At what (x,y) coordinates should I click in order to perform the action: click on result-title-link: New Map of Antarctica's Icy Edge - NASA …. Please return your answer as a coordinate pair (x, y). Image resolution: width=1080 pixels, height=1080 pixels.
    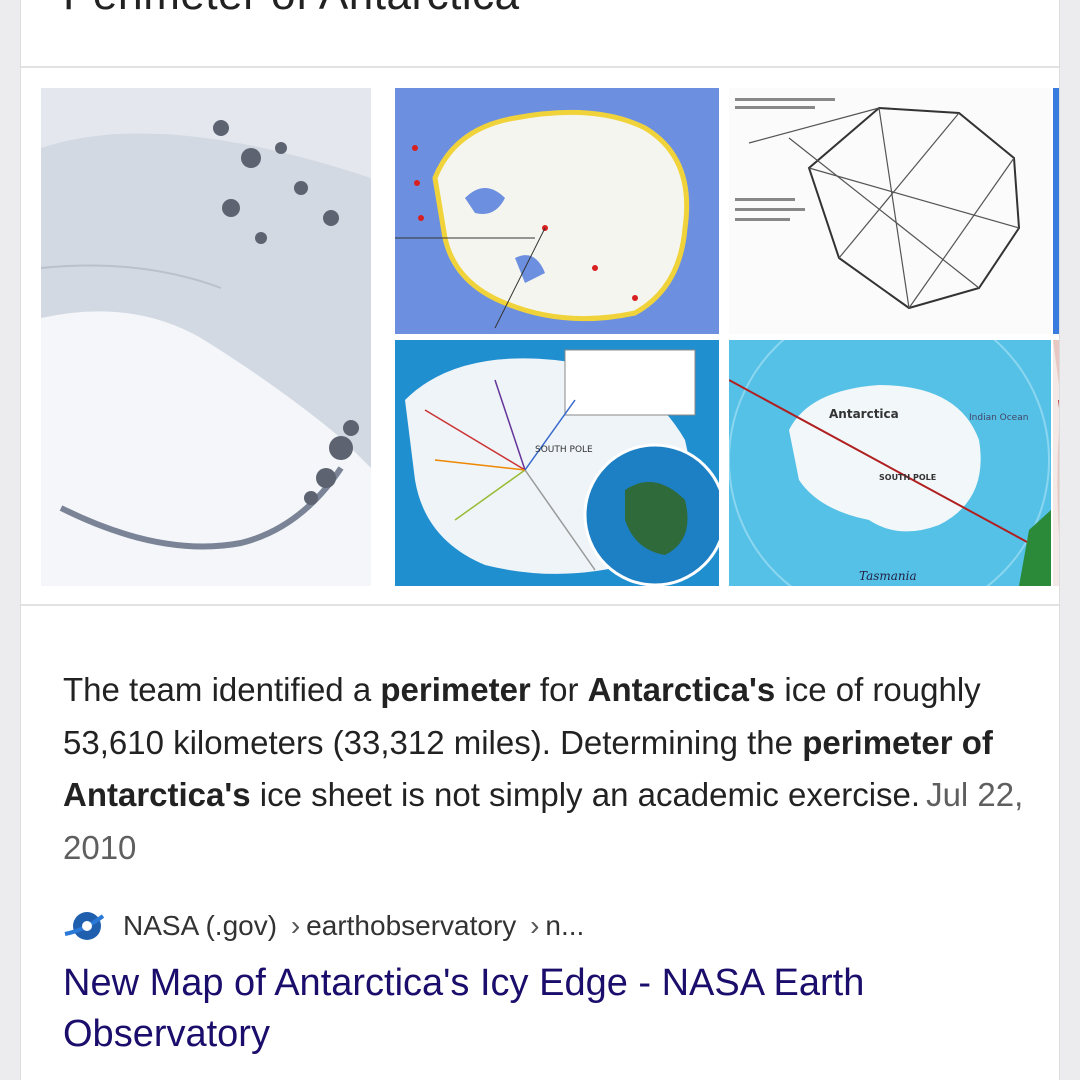
    Looking at the image, I should click on (553, 1009).